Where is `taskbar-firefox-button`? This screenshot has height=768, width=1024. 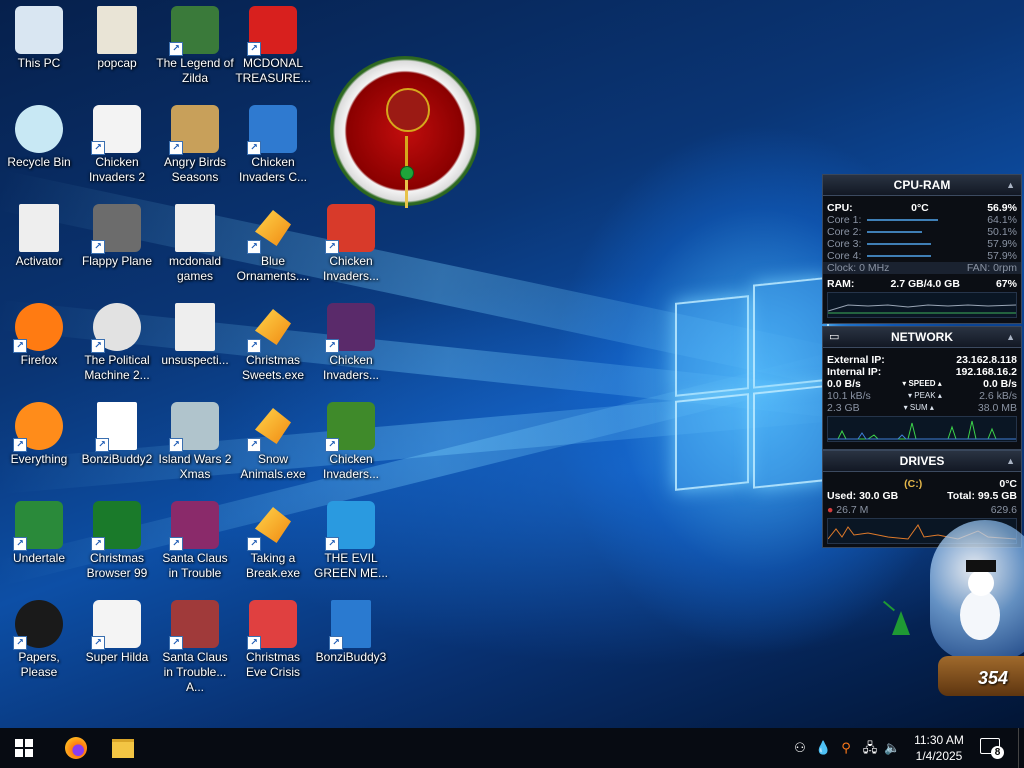 taskbar-firefox-button is located at coordinates (76, 748).